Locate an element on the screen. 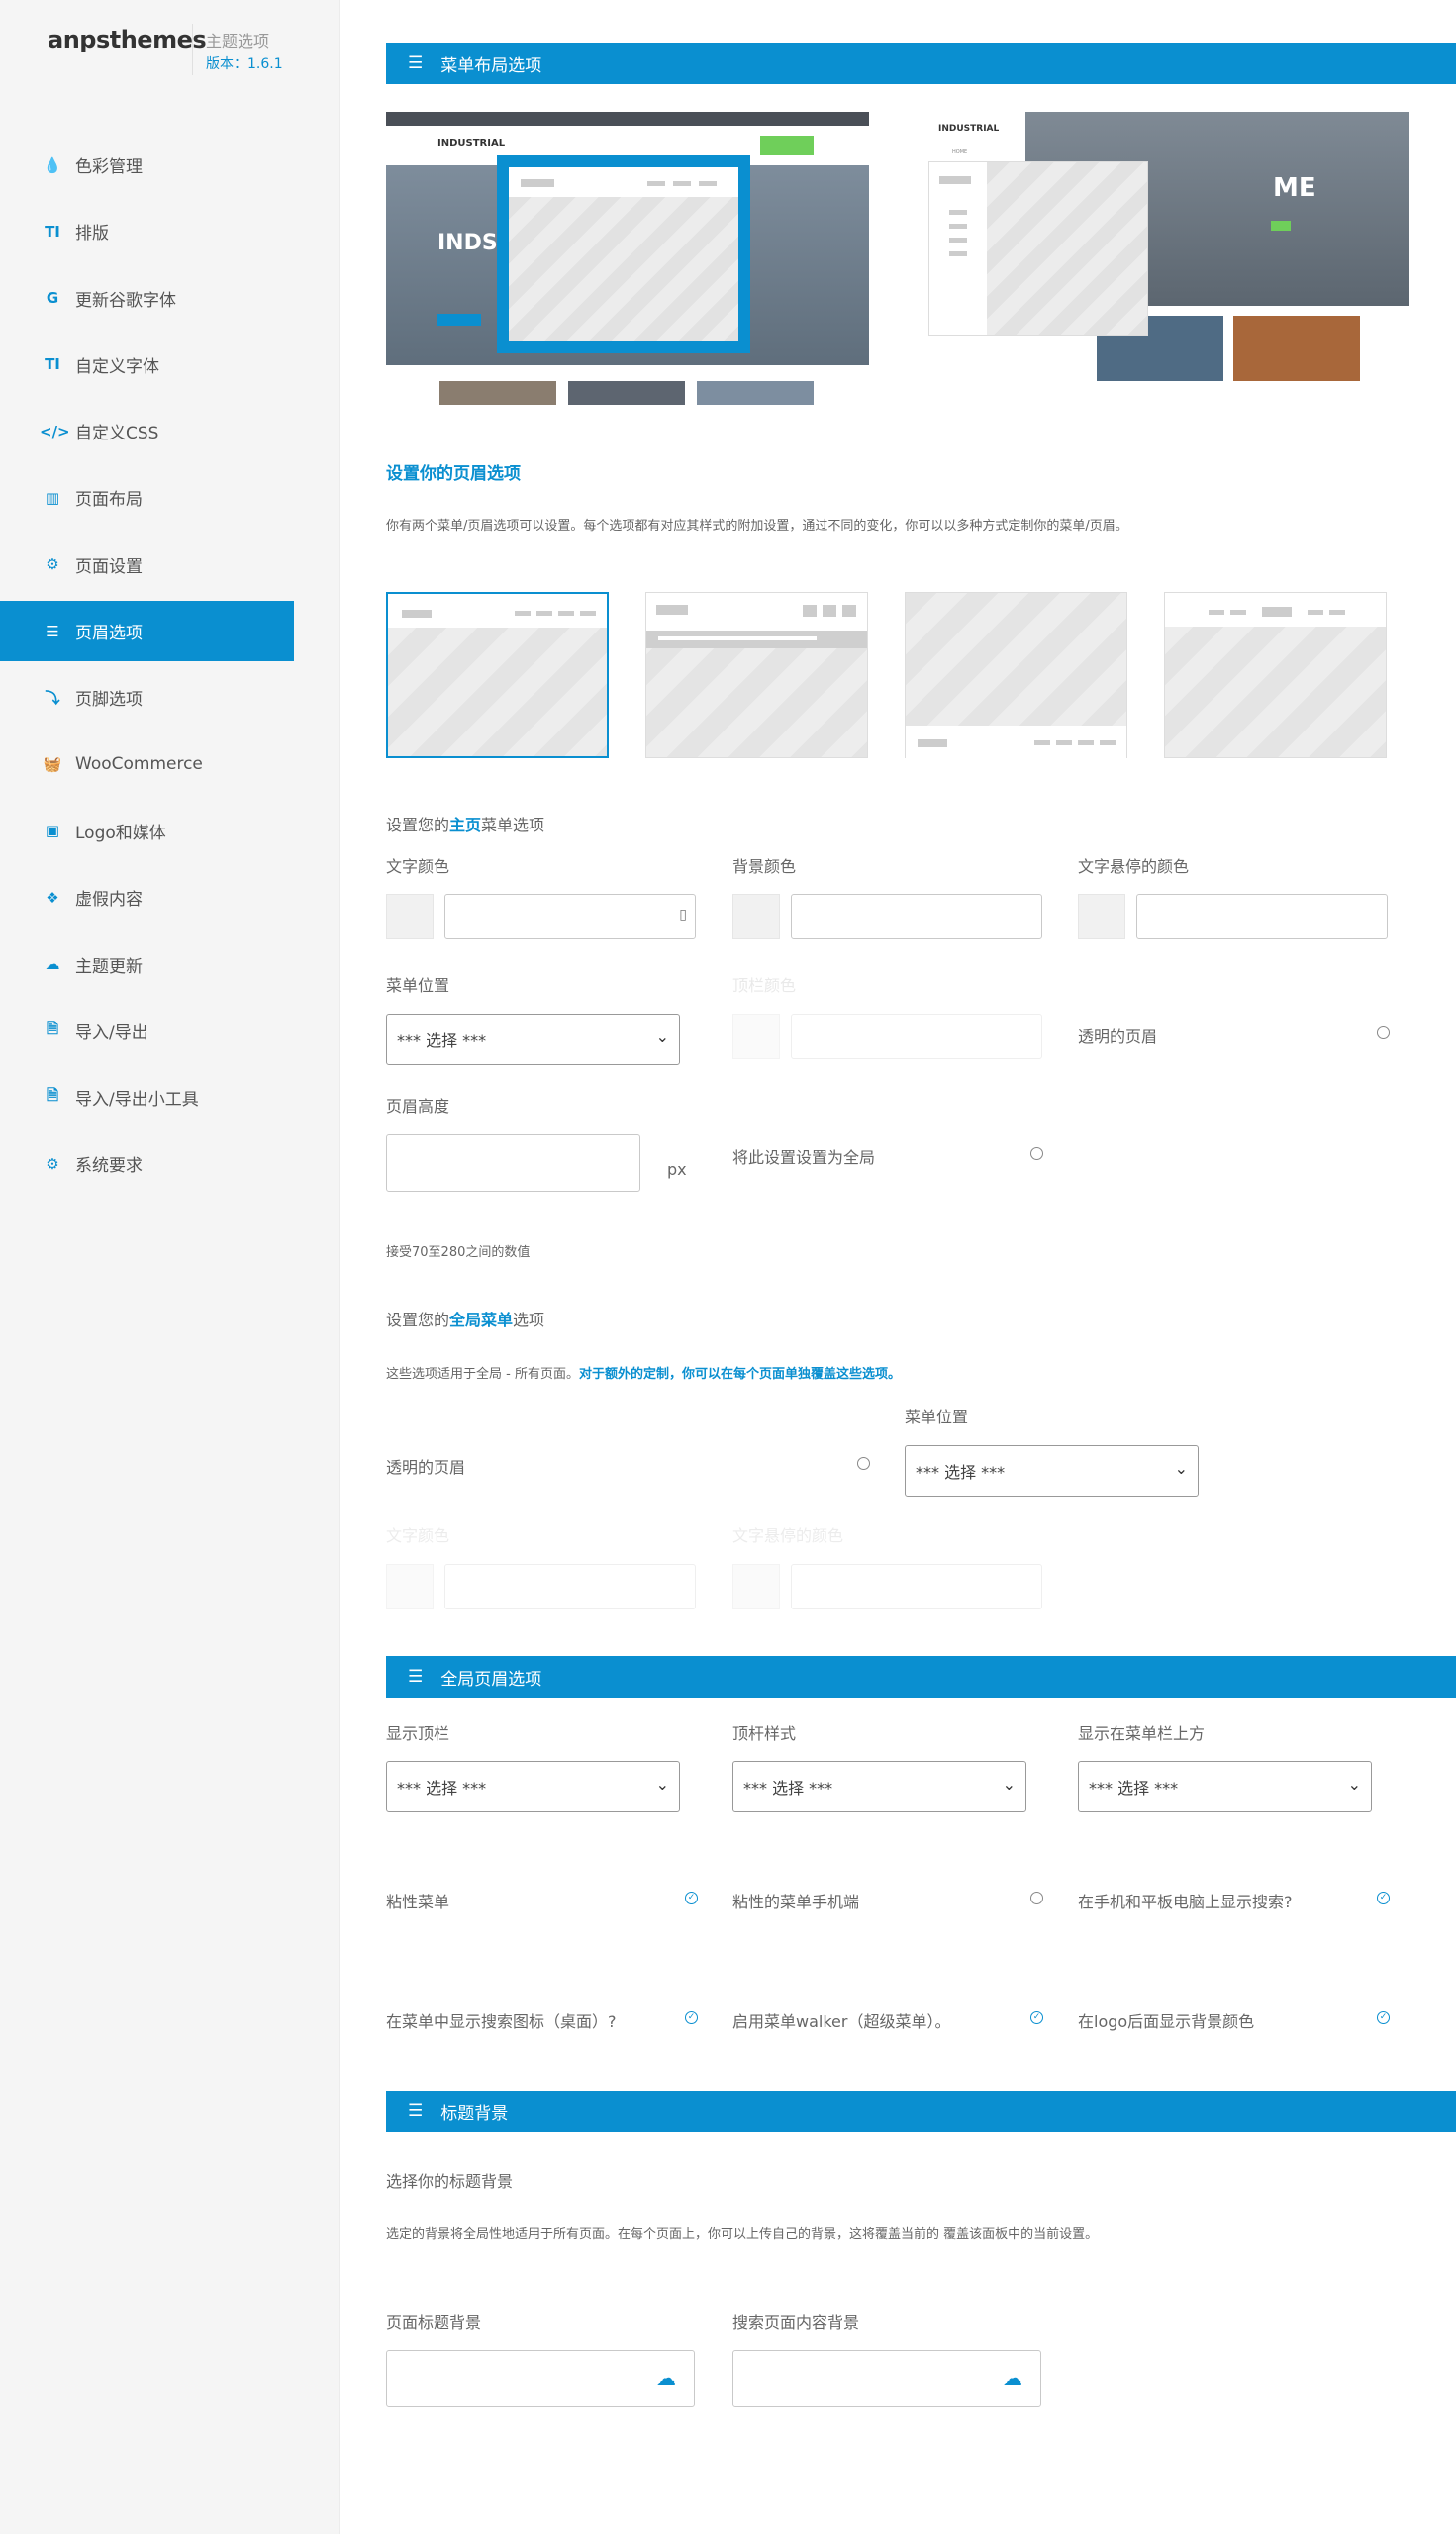 The image size is (1456, 2534). sidebar-item-1: TI 排版 is located at coordinates (147, 231).